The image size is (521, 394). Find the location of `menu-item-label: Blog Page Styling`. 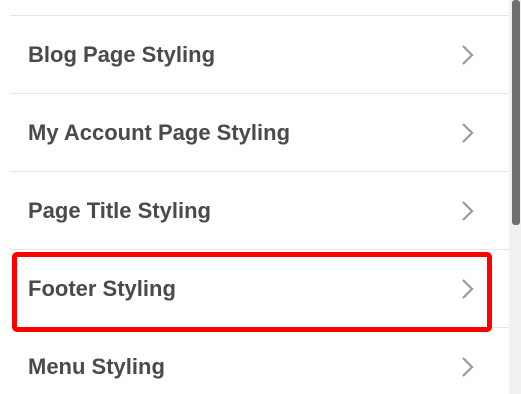

menu-item-label: Blog Page Styling is located at coordinates (122, 54).